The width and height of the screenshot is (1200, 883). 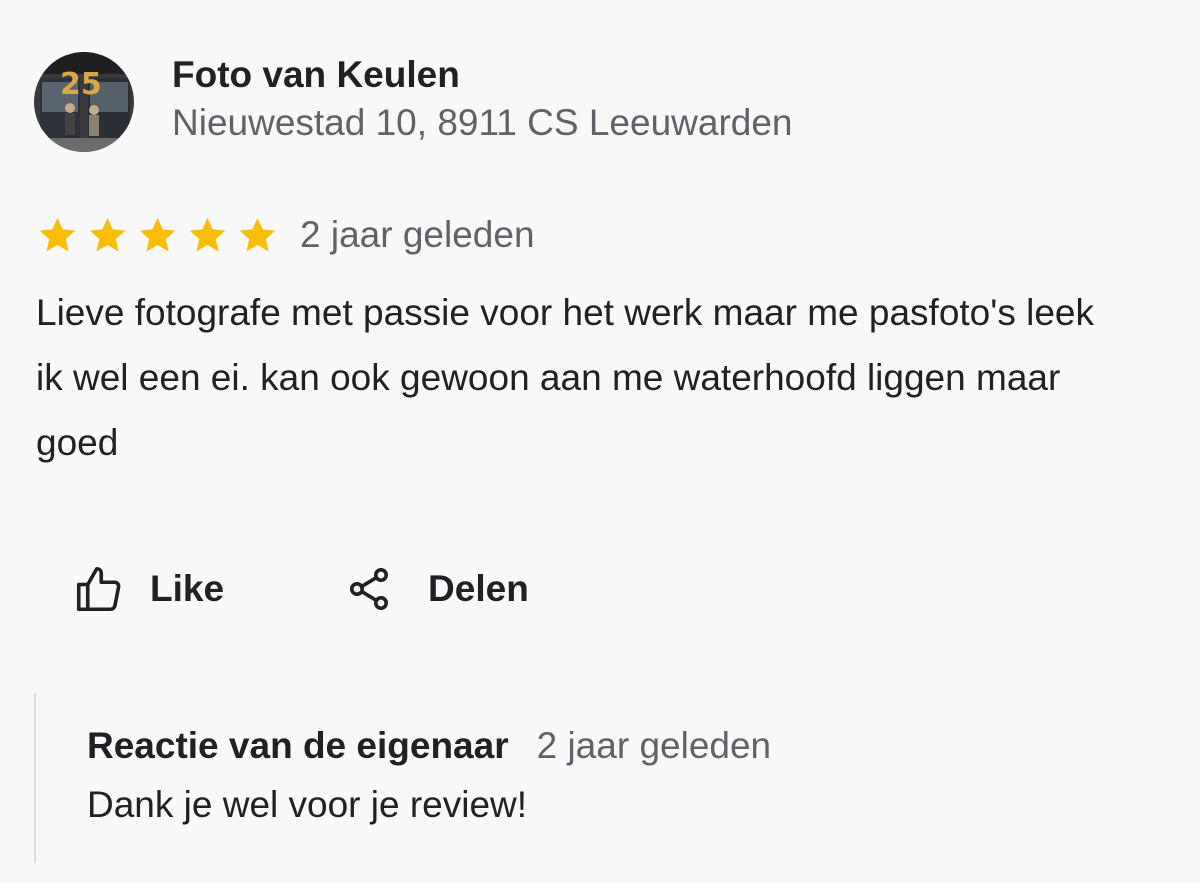 What do you see at coordinates (478, 588) in the screenshot?
I see `share-label: Delen` at bounding box center [478, 588].